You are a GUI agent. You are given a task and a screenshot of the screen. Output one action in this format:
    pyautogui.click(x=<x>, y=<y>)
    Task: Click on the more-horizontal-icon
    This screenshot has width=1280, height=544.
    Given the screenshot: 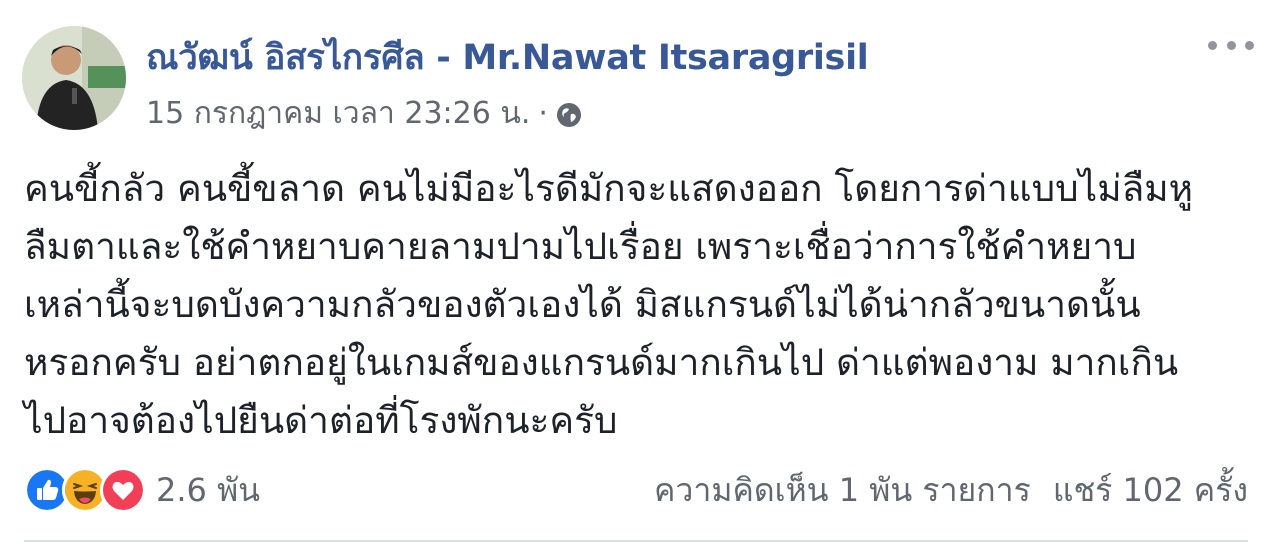 What is the action you would take?
    pyautogui.click(x=1212, y=45)
    